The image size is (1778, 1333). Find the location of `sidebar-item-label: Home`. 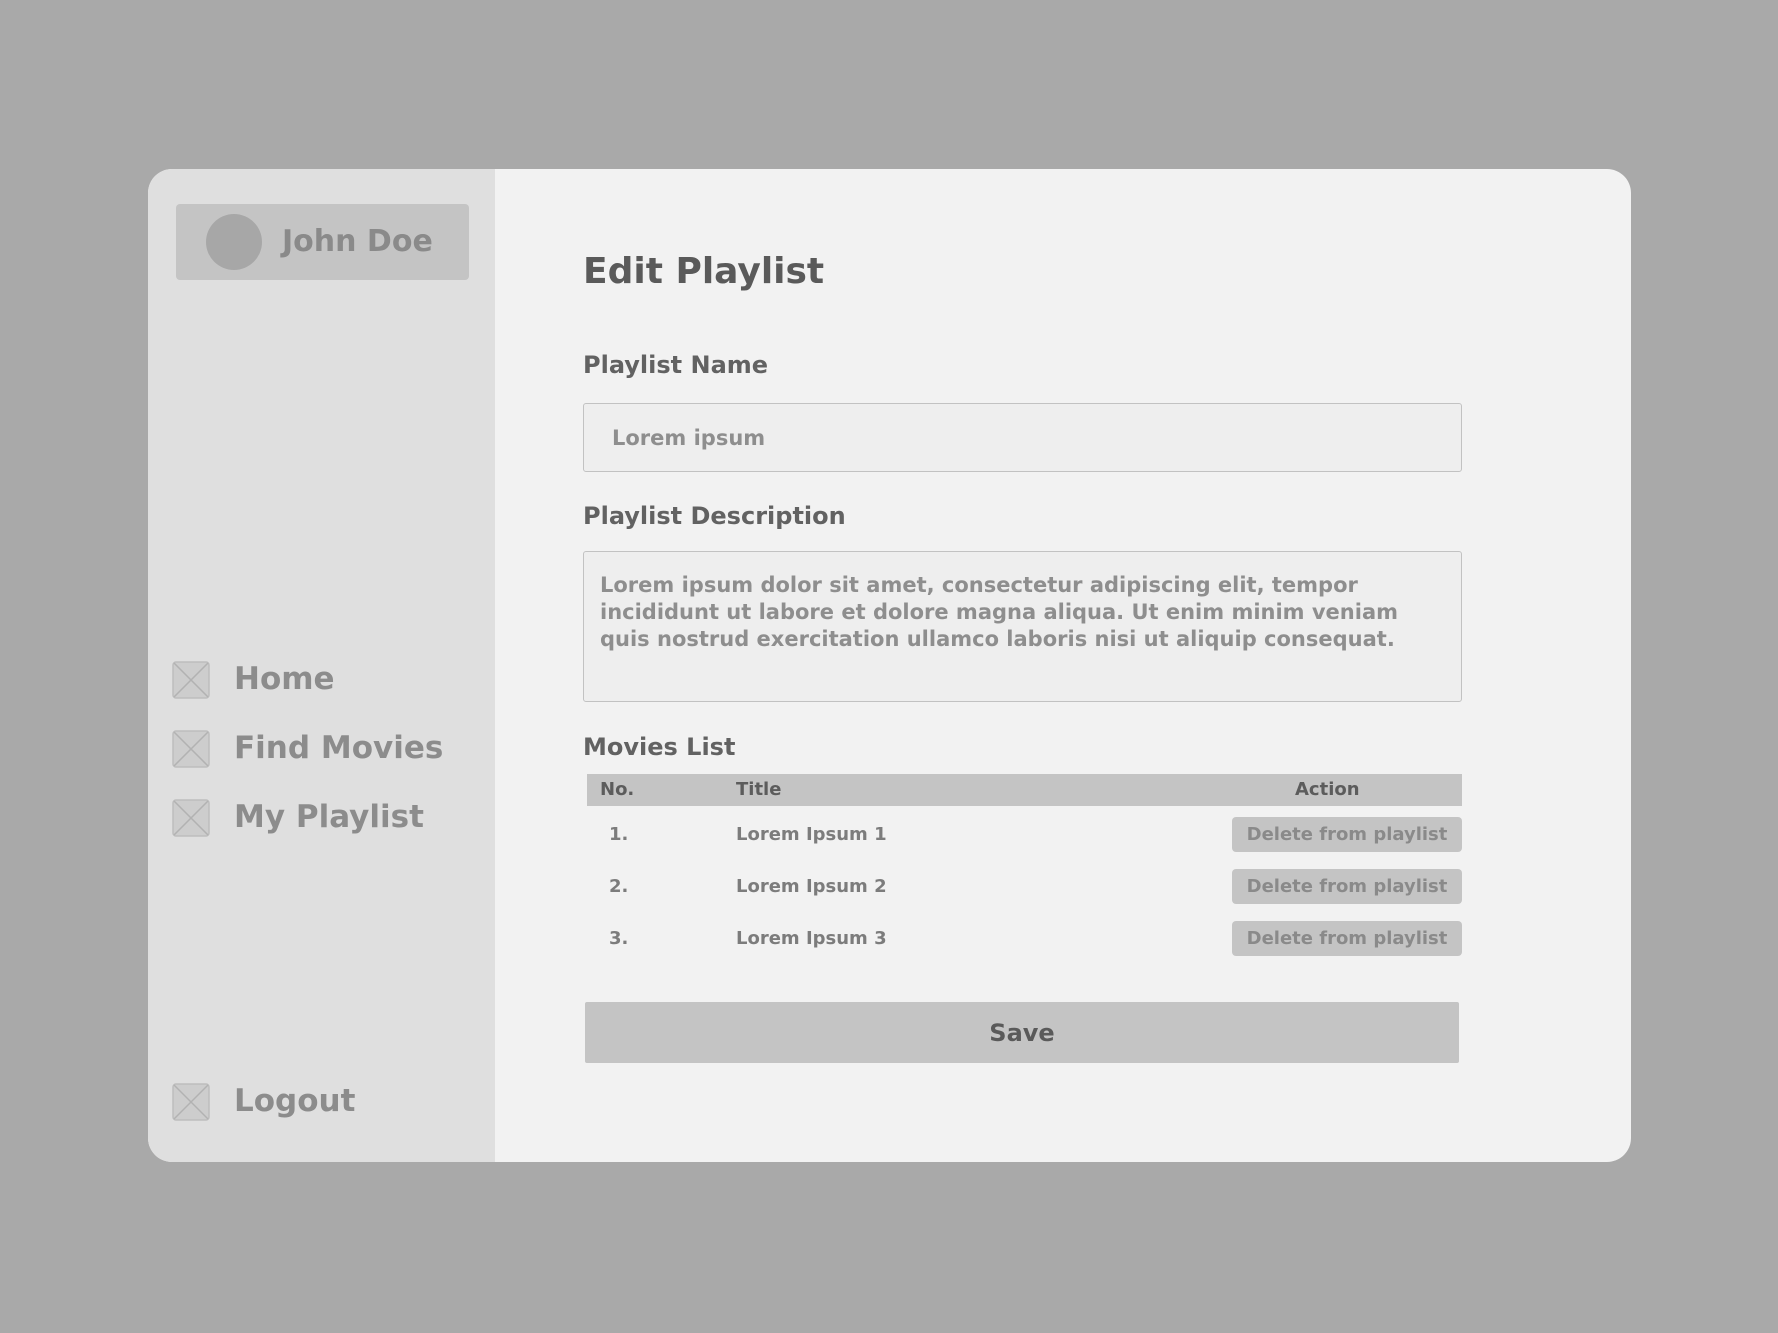

sidebar-item-label: Home is located at coordinates (284, 679).